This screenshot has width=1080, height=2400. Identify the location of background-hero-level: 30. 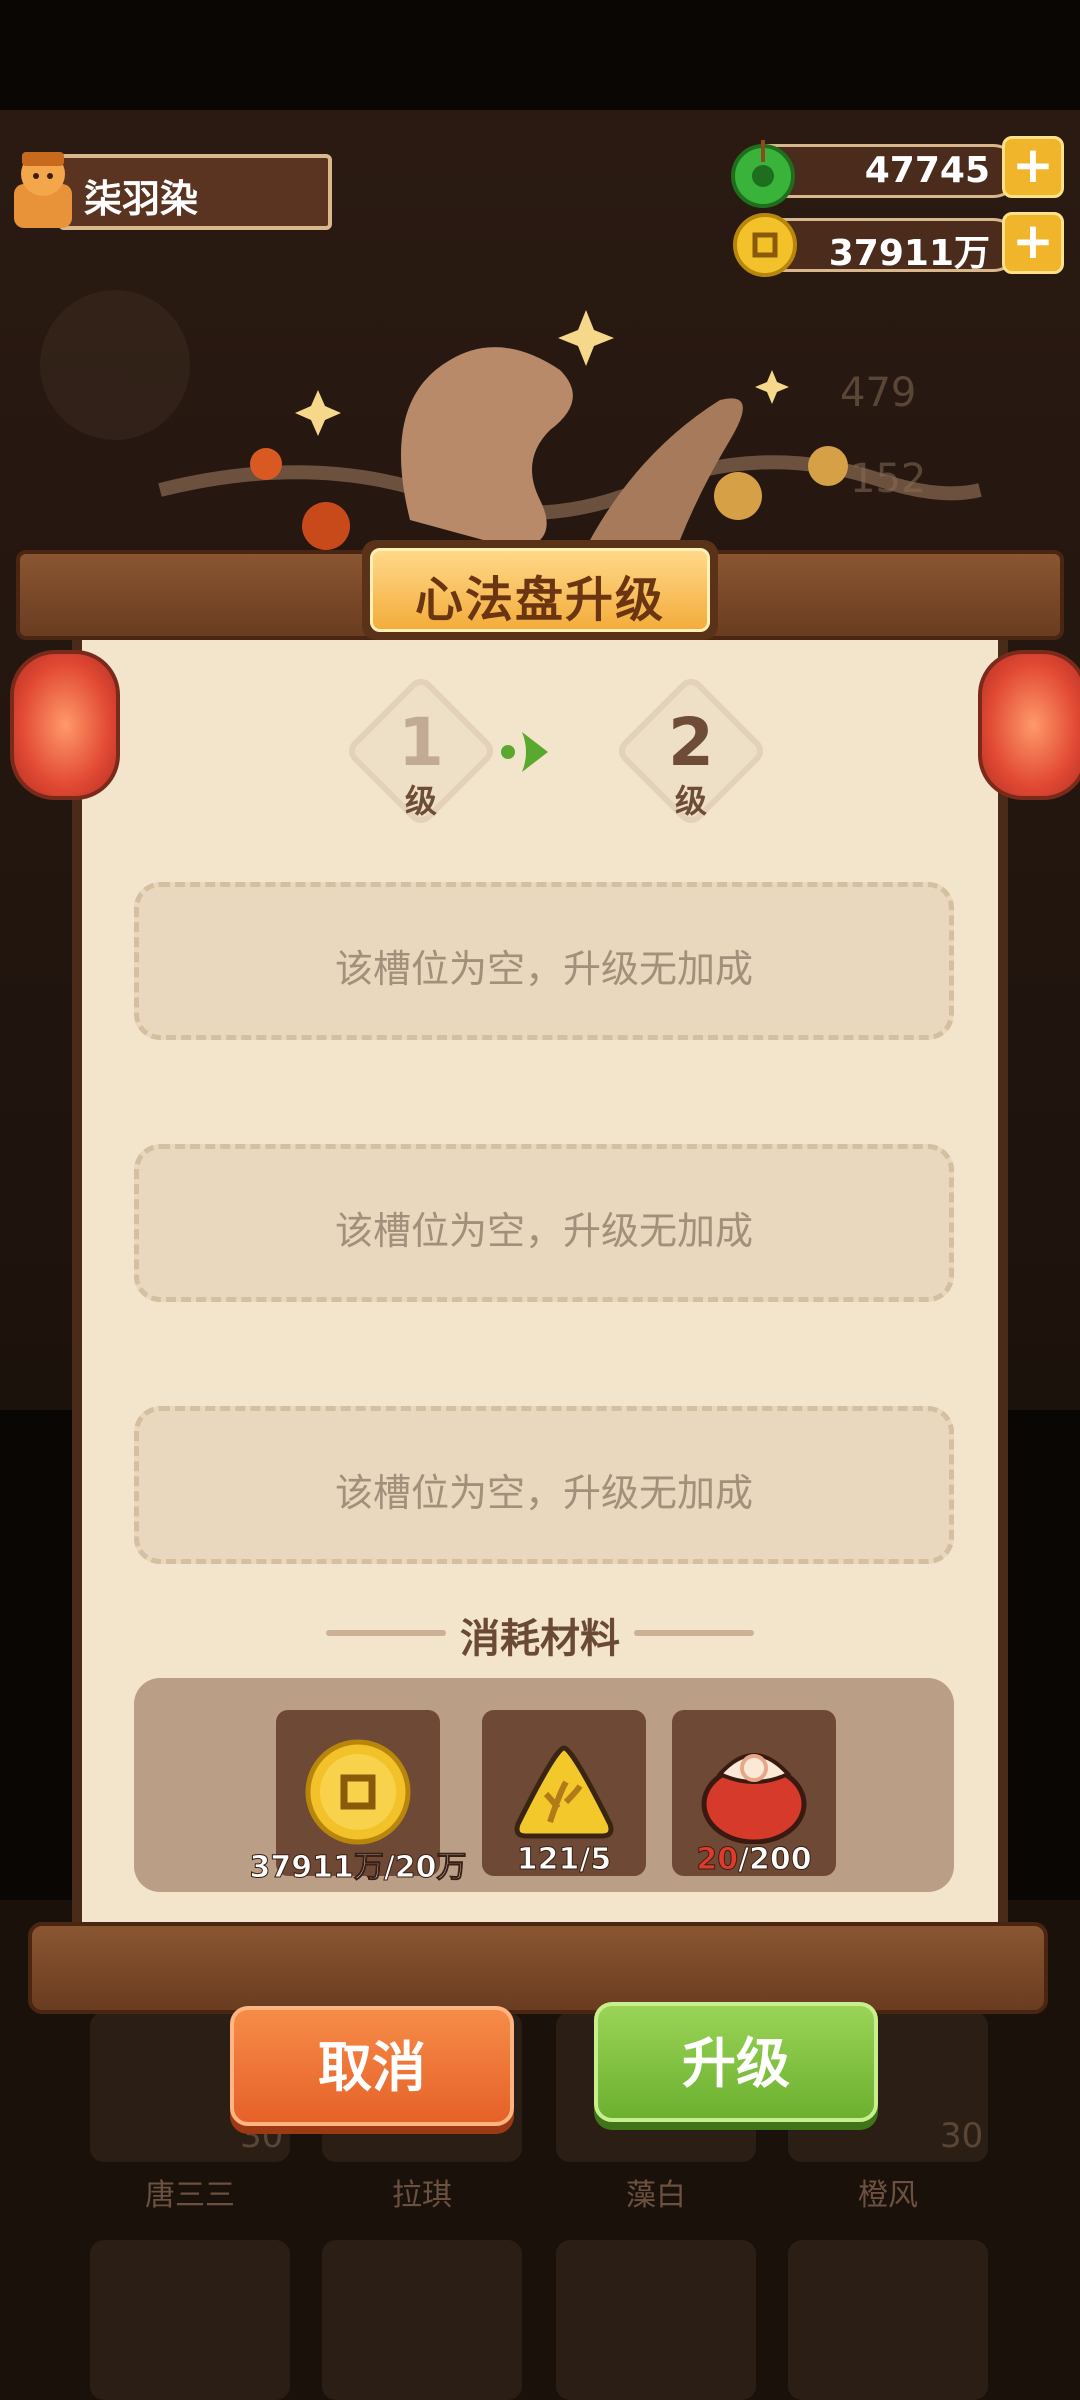
(962, 2136).